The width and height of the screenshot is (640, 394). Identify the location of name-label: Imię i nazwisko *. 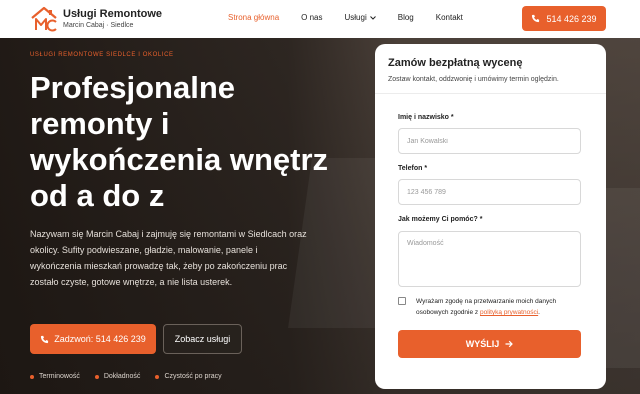
(426, 117).